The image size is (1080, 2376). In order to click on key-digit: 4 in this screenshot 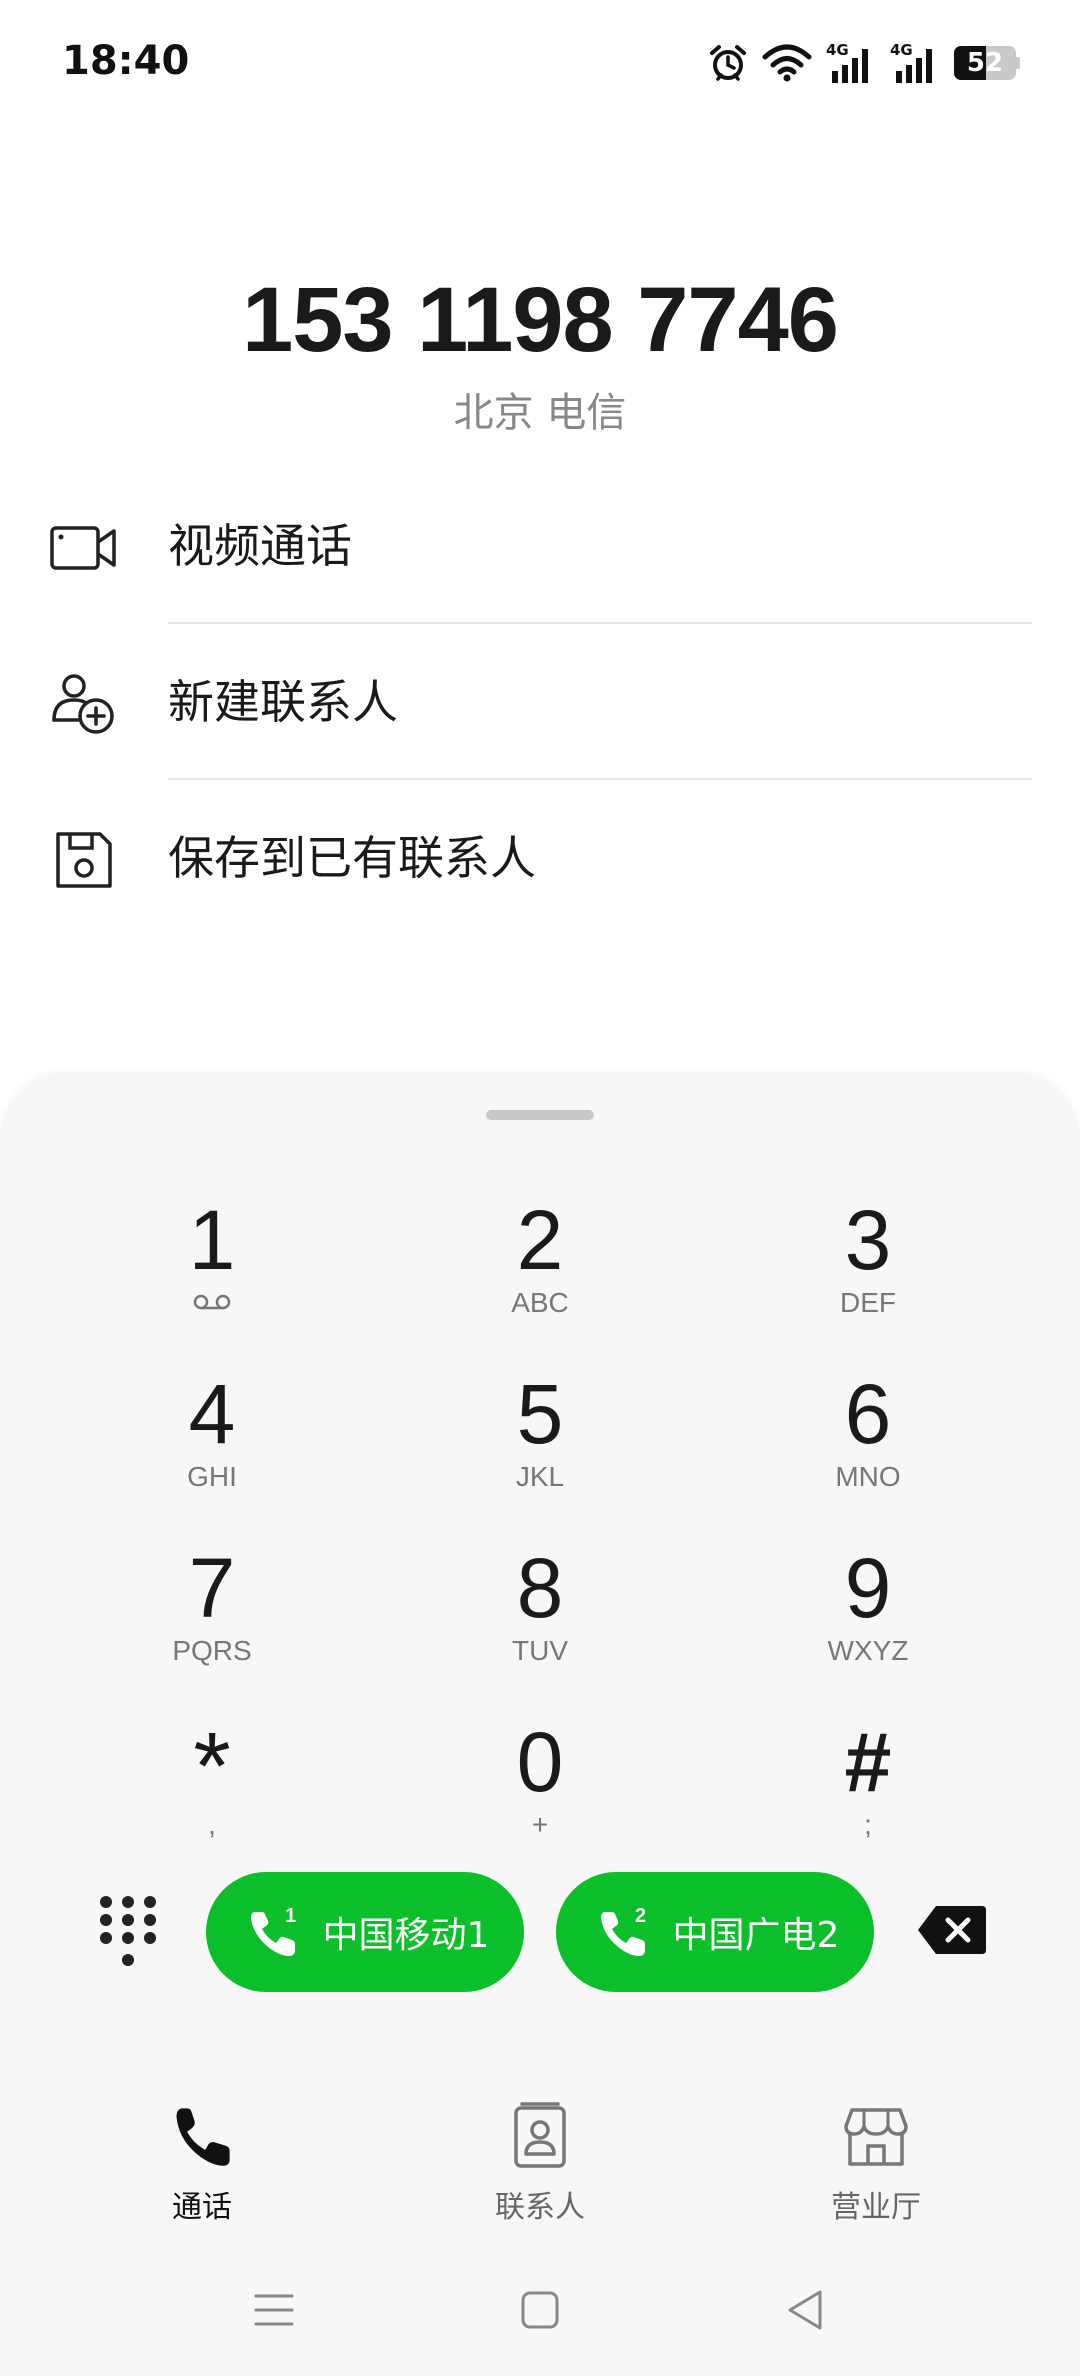, I will do `click(212, 1414)`.